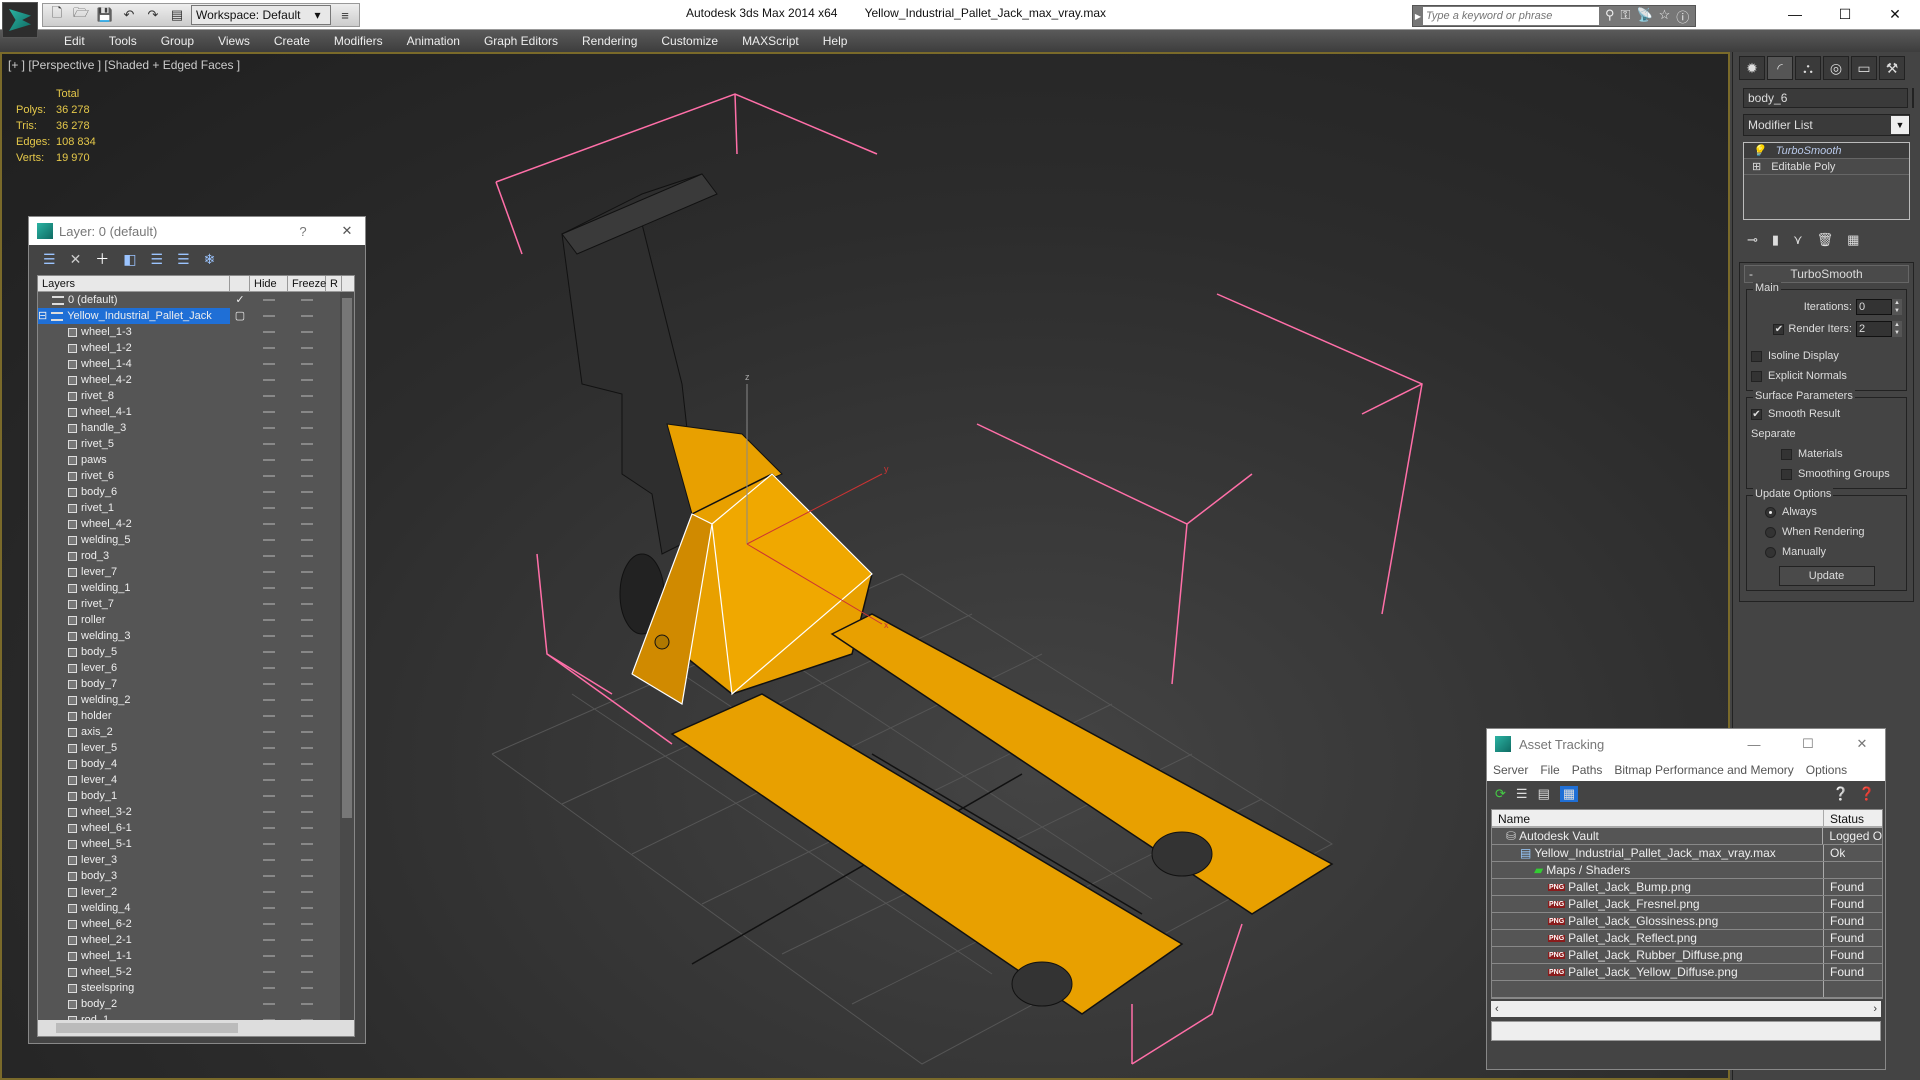  Describe the element at coordinates (521, 41) in the screenshot. I see `menu-graph-editors: Graph Editors` at that location.